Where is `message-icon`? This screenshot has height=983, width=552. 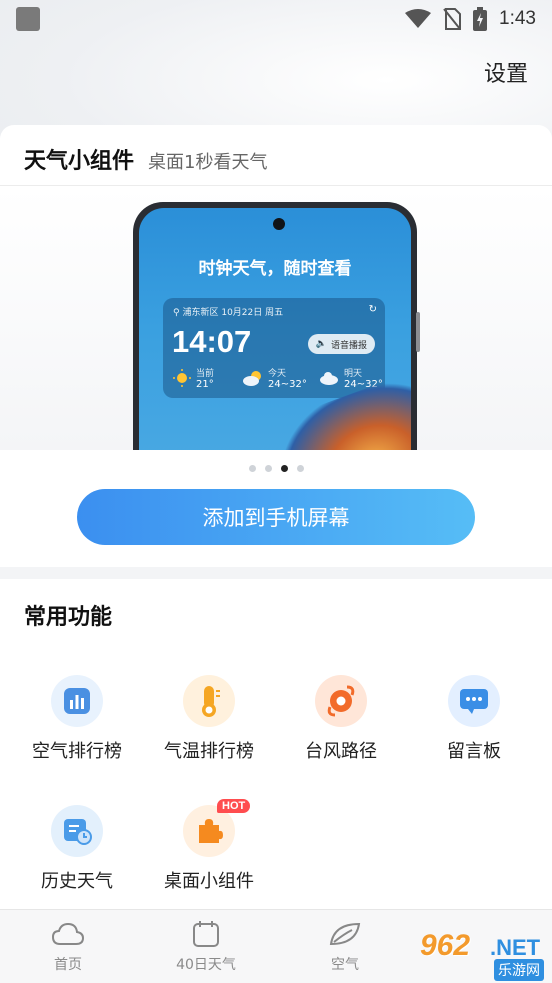
message-icon is located at coordinates (474, 701).